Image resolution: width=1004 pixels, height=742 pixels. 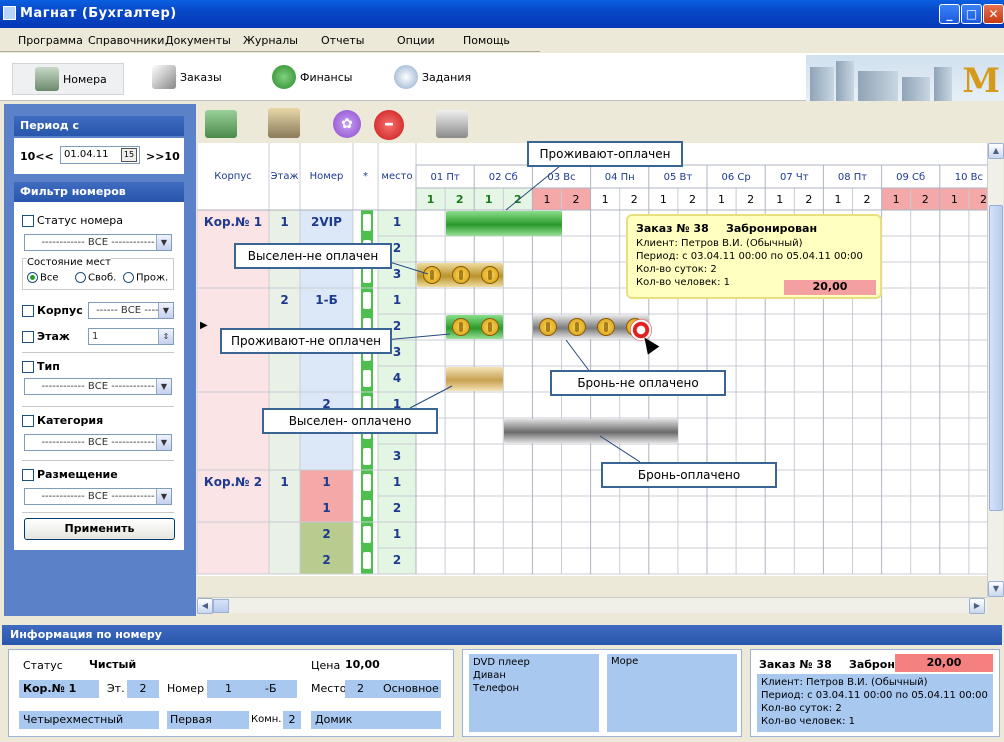 What do you see at coordinates (944, 663) in the screenshot?
I see `order-sum: 20,00` at bounding box center [944, 663].